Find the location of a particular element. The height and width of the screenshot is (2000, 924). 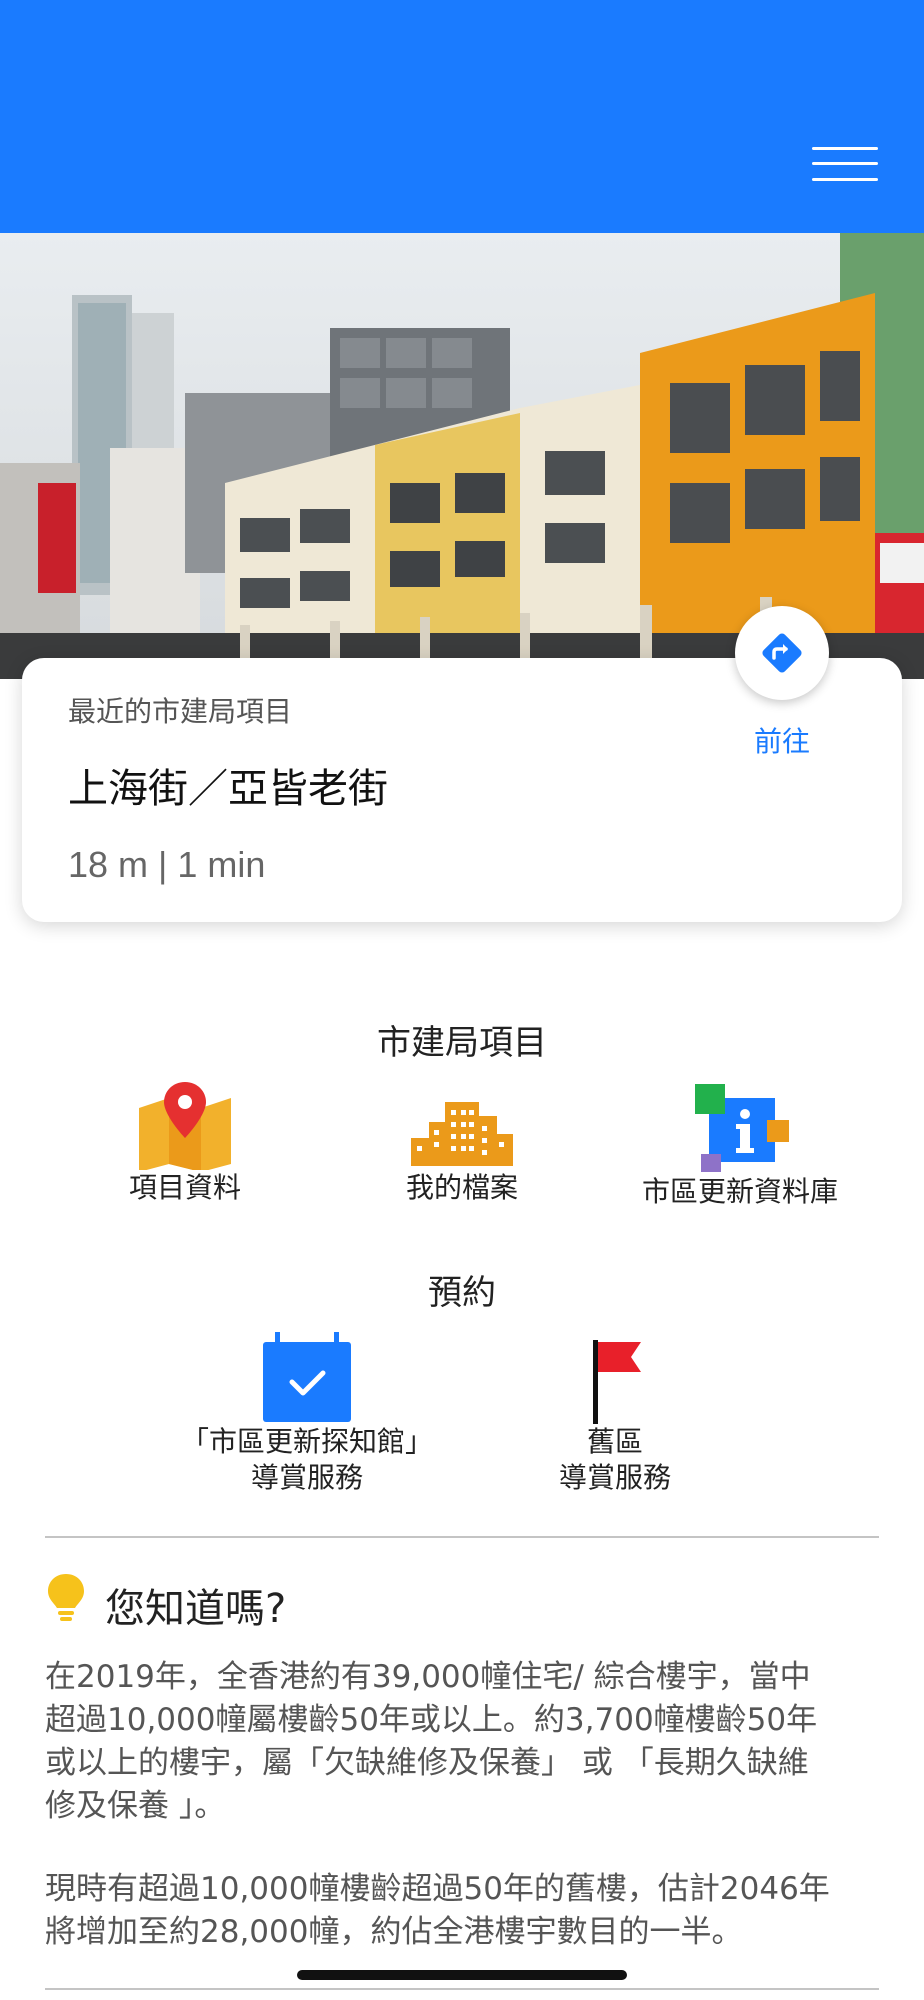

fact-line: 修及保養 」。 is located at coordinates (135, 1806).